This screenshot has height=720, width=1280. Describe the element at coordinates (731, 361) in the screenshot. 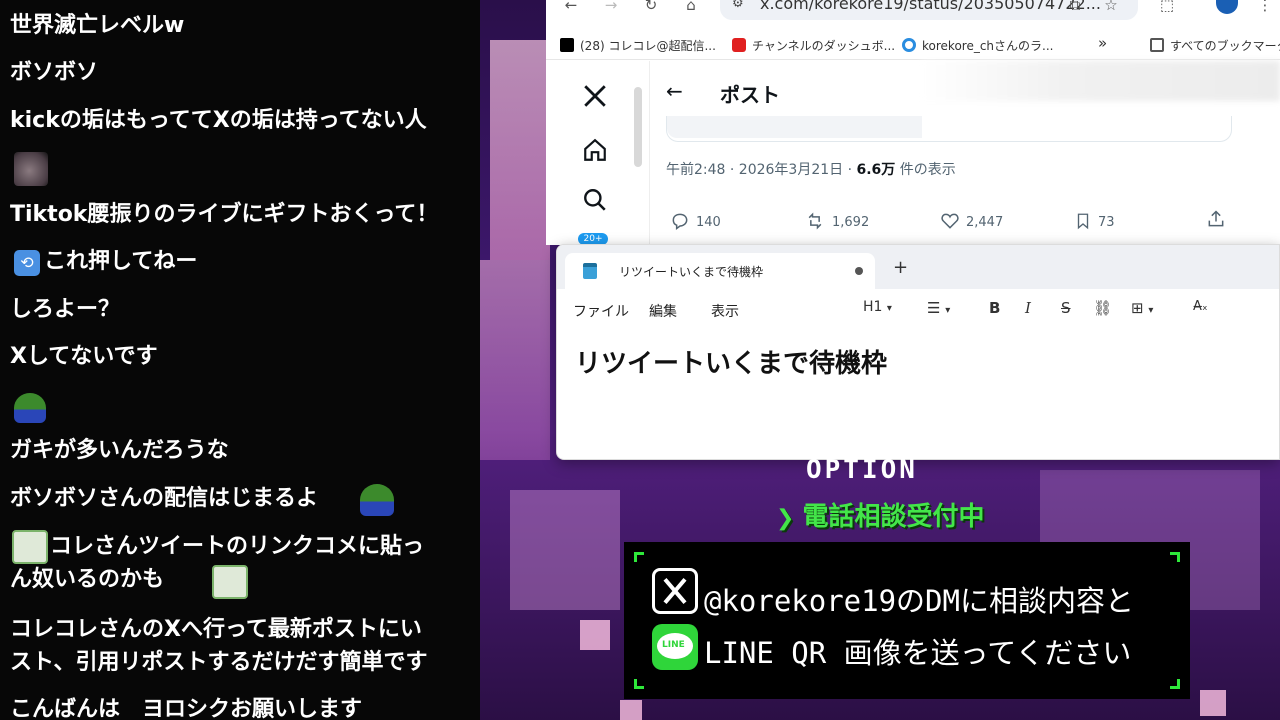

I see `document-heading: リツイートいくまで待機枠` at that location.